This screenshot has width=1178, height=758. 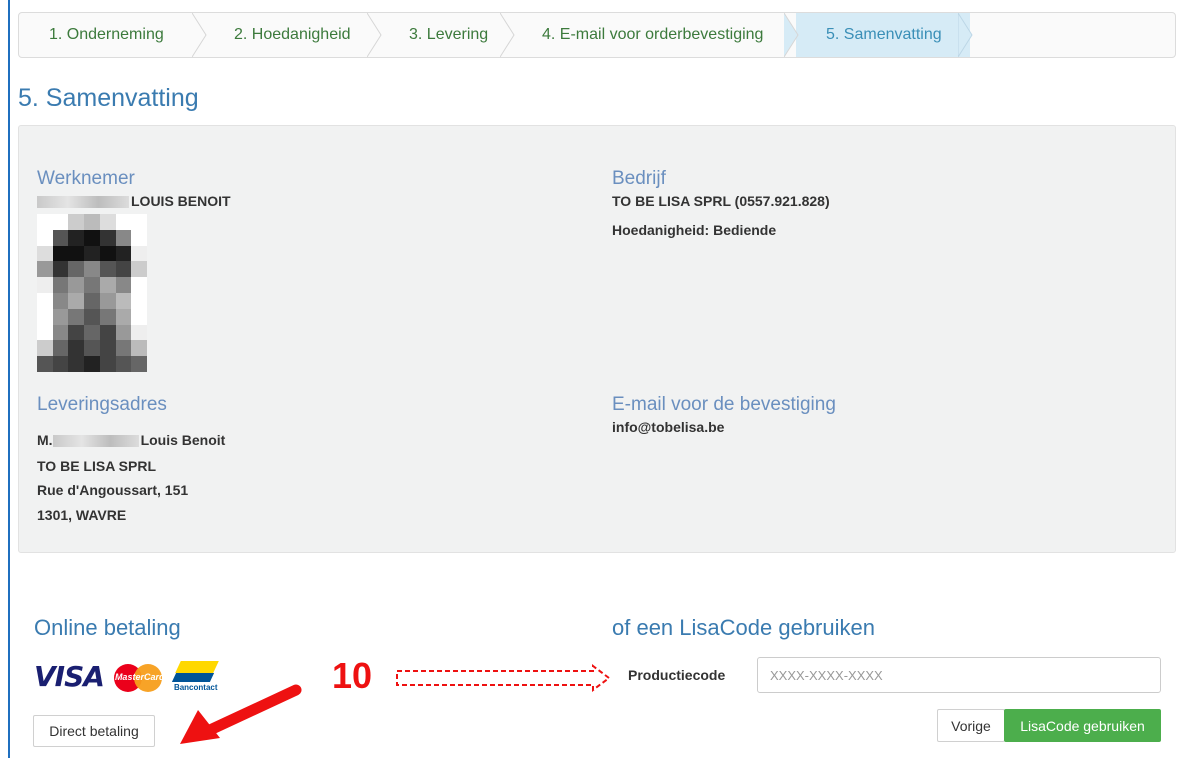 What do you see at coordinates (1082, 725) in the screenshot?
I see `use-lisacode-button: LisaCode gebruiken` at bounding box center [1082, 725].